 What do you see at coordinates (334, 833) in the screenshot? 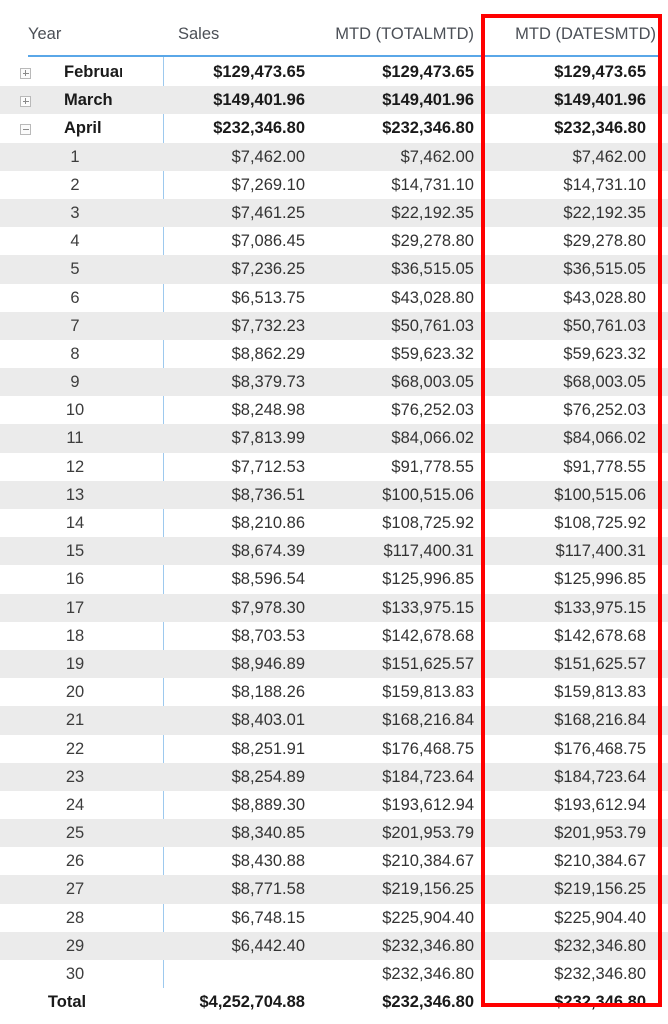
I see `table-row: 25 $8,340.85 $201,953.79 $201,953.79` at bounding box center [334, 833].